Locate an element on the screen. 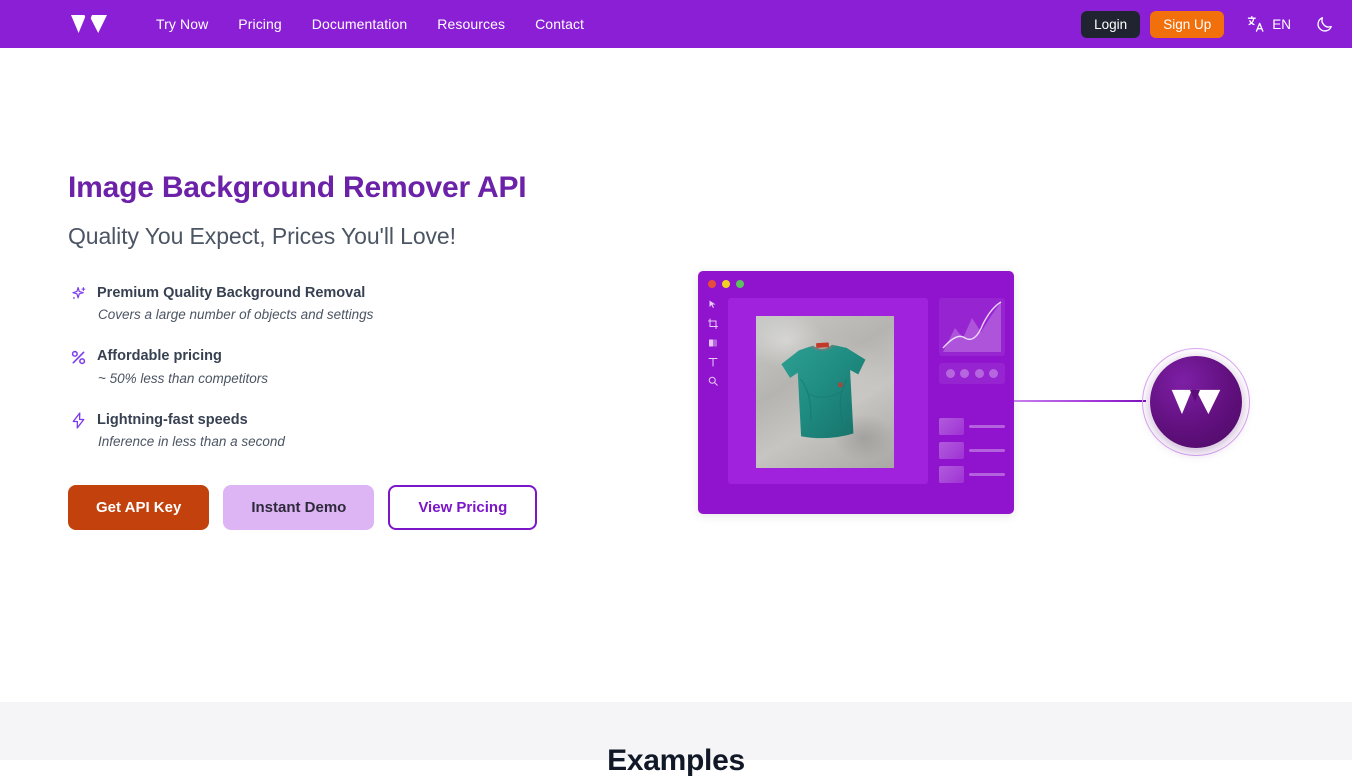  feature-title: Premium Quality Background Removal is located at coordinates (231, 293).